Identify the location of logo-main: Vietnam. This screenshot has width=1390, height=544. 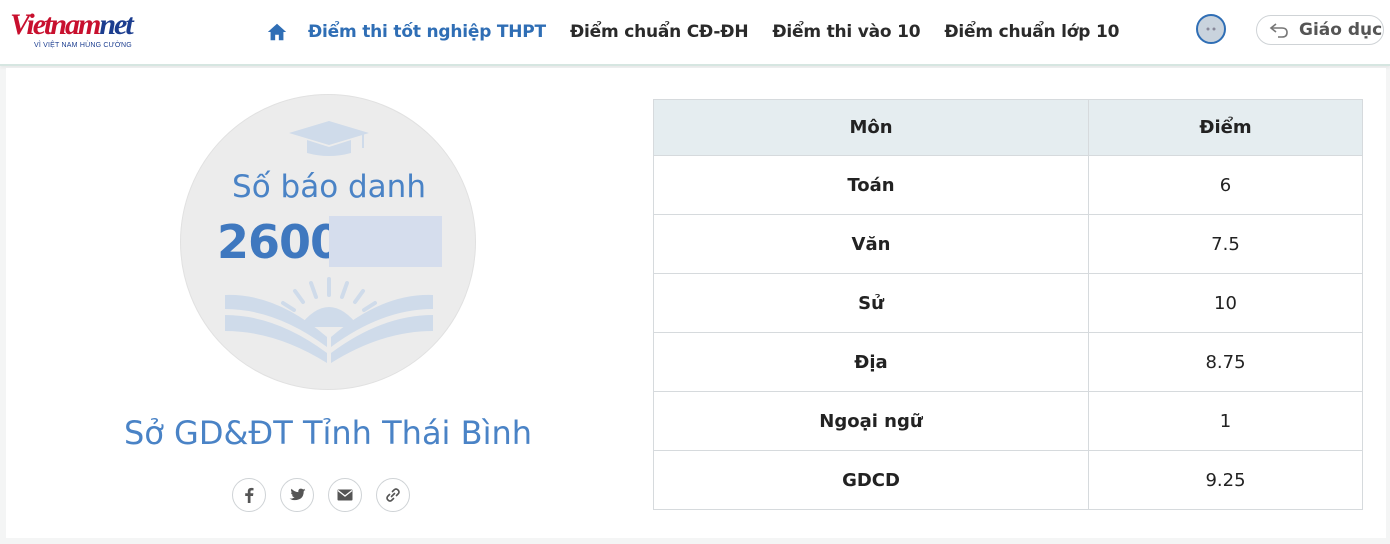
(55, 24).